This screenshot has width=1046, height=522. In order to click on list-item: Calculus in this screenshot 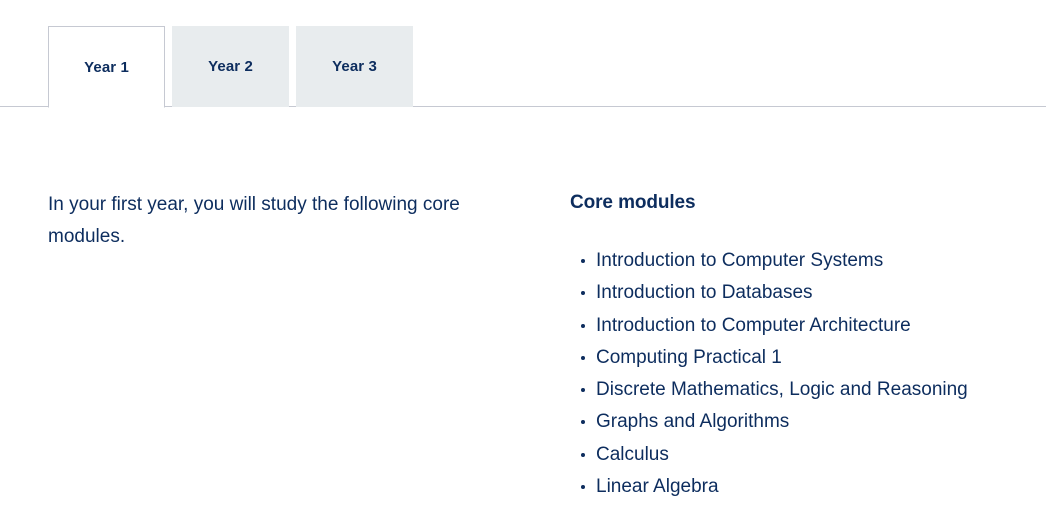, I will do `click(795, 455)`.